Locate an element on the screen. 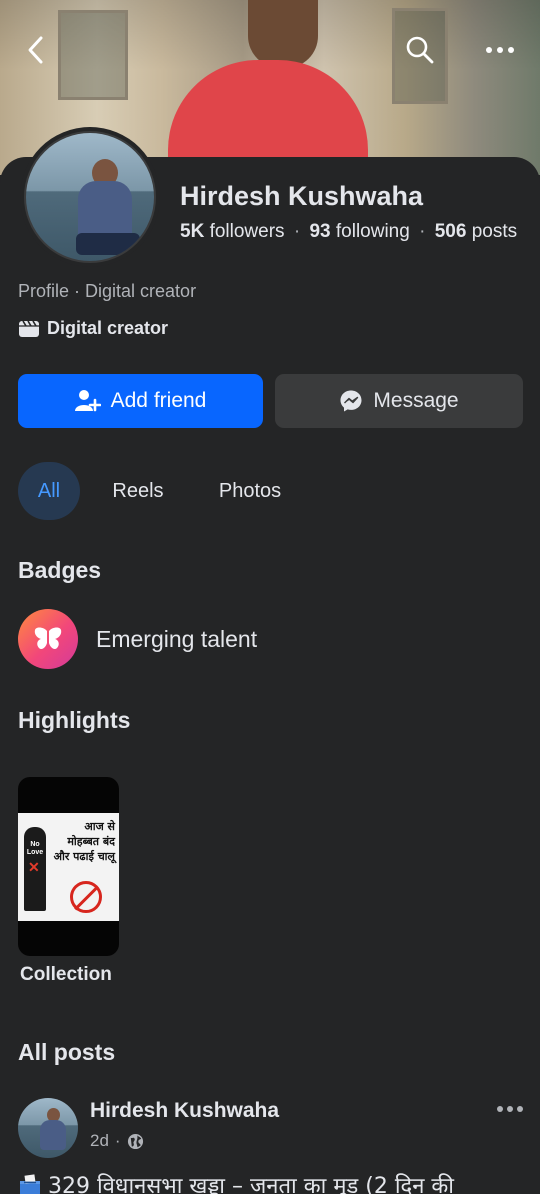  search-button is located at coordinates (420, 50).